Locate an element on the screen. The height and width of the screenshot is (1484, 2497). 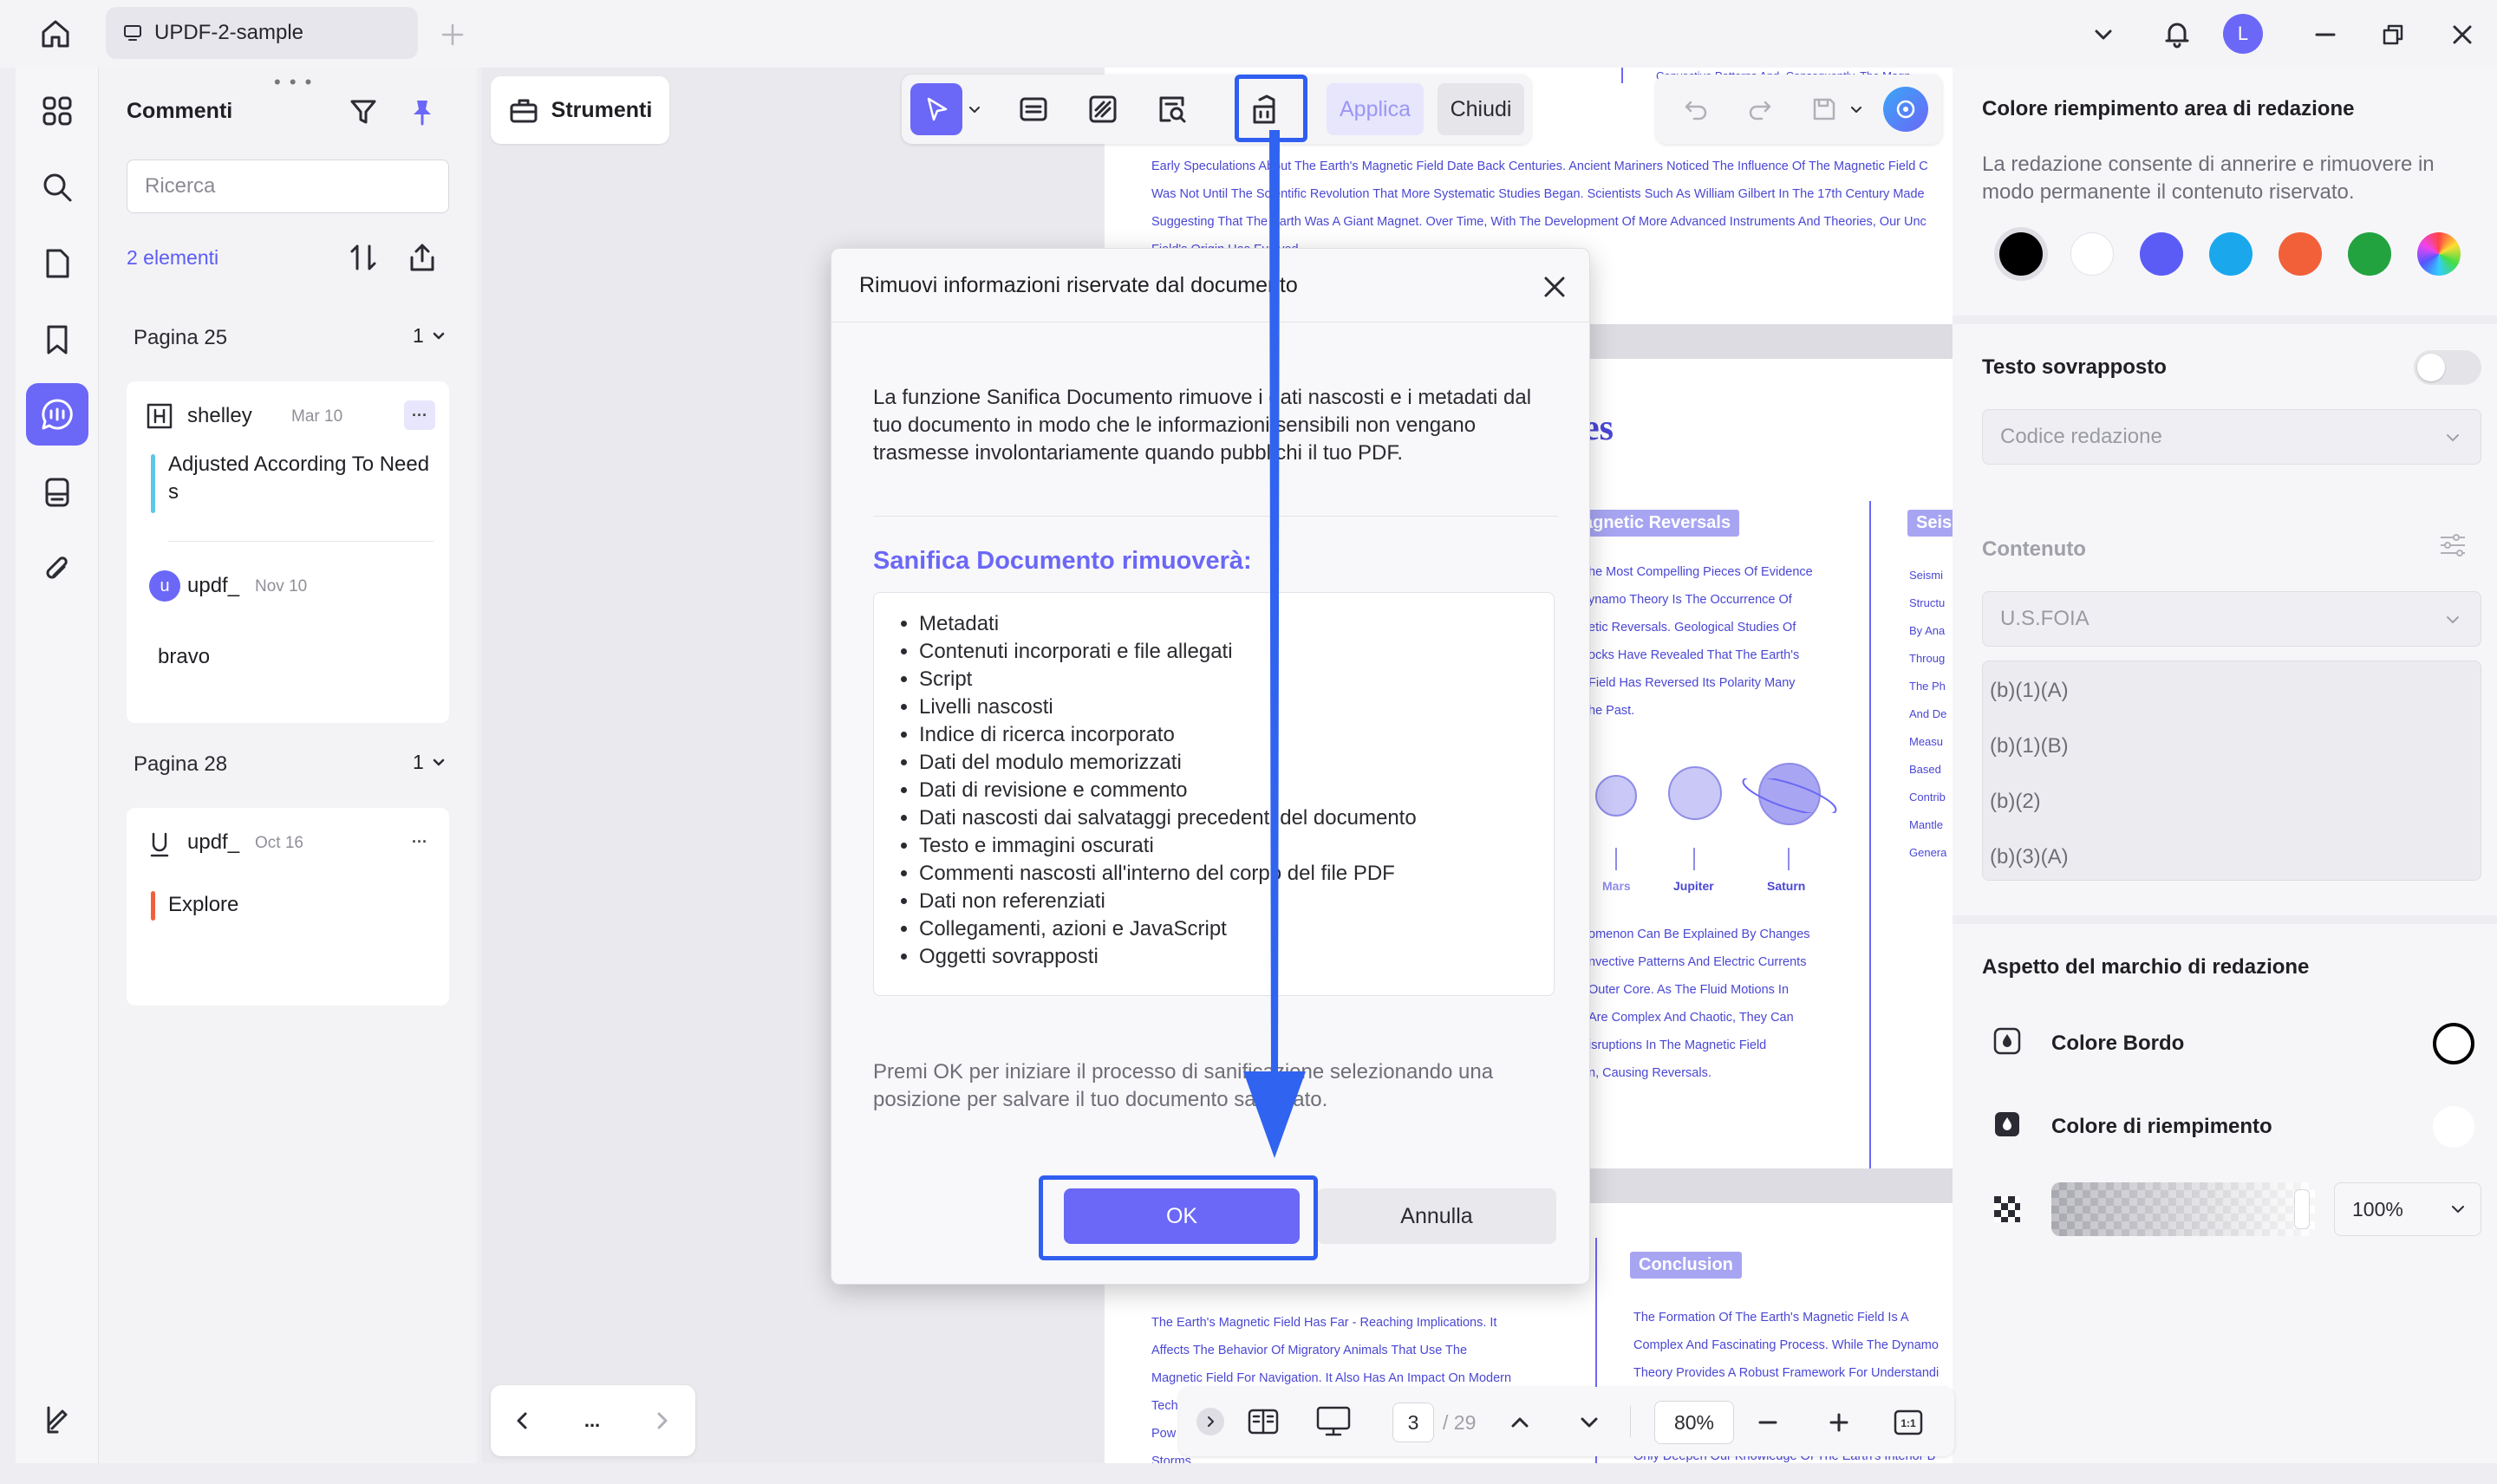
apply-button: Applica is located at coordinates (1375, 109).